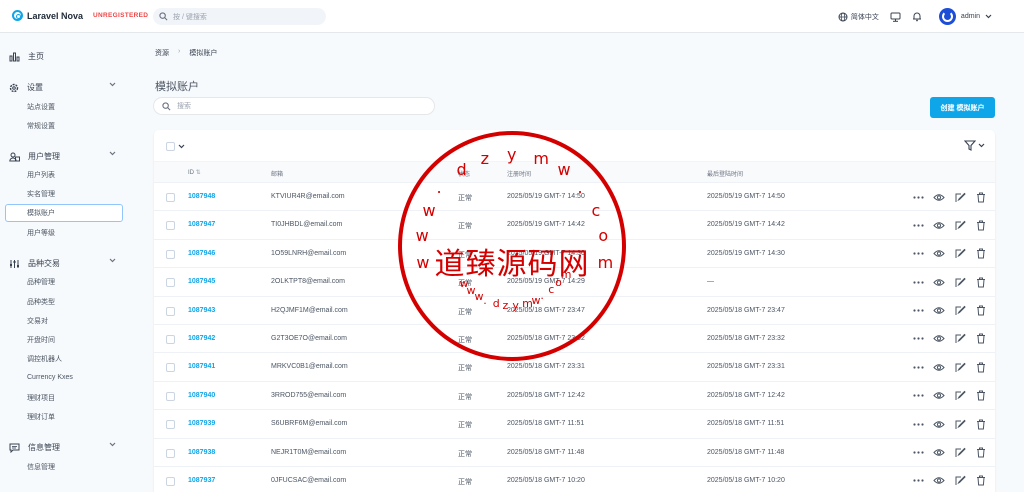  Describe the element at coordinates (201, 338) in the screenshot. I see `row-id-link: 1087942` at that location.